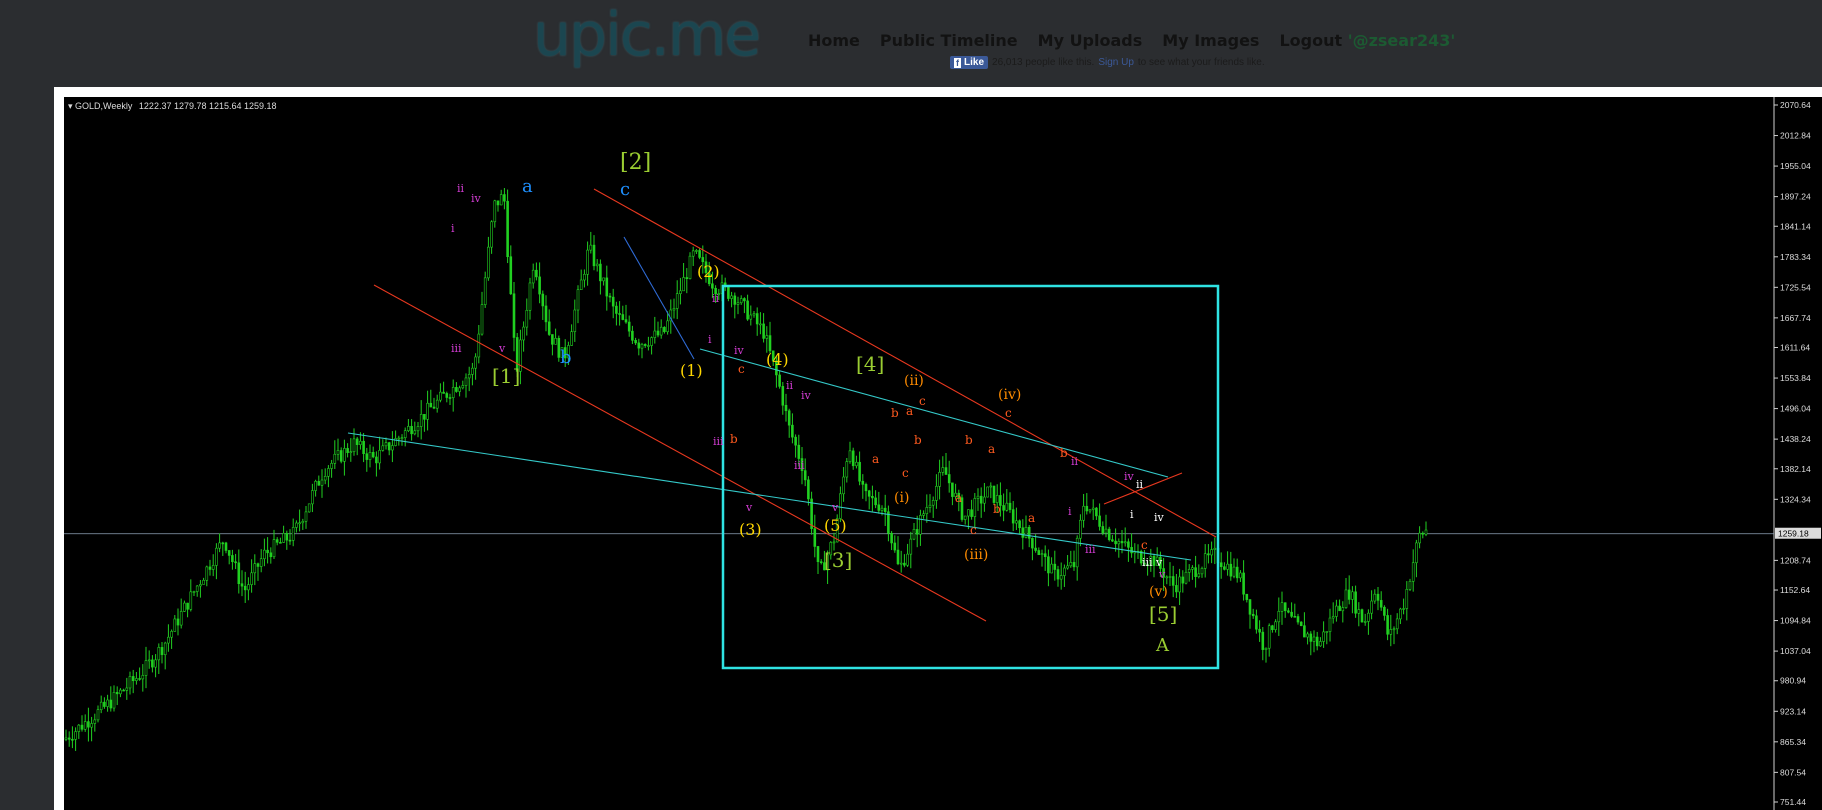  Describe the element at coordinates (527, 186) in the screenshot. I see `wave-label: a` at that location.